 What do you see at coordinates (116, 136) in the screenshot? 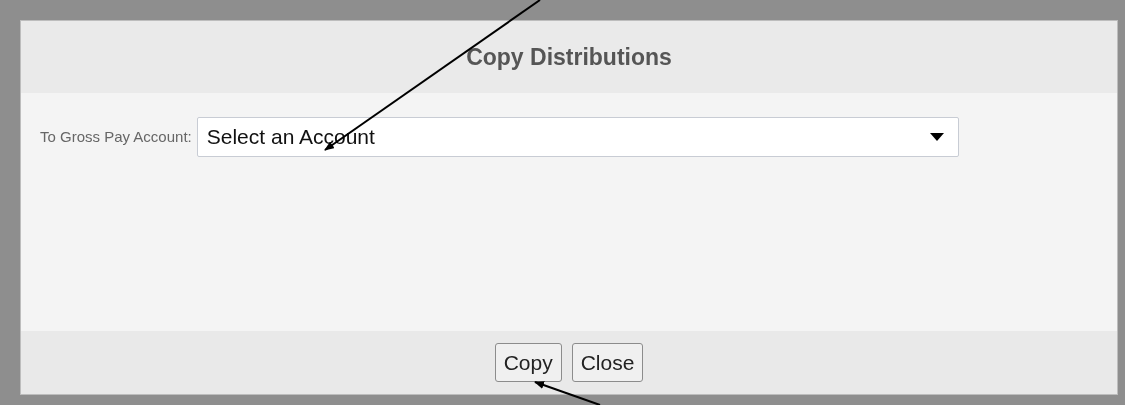
I see `field-label: To Gross Pay Account:` at bounding box center [116, 136].